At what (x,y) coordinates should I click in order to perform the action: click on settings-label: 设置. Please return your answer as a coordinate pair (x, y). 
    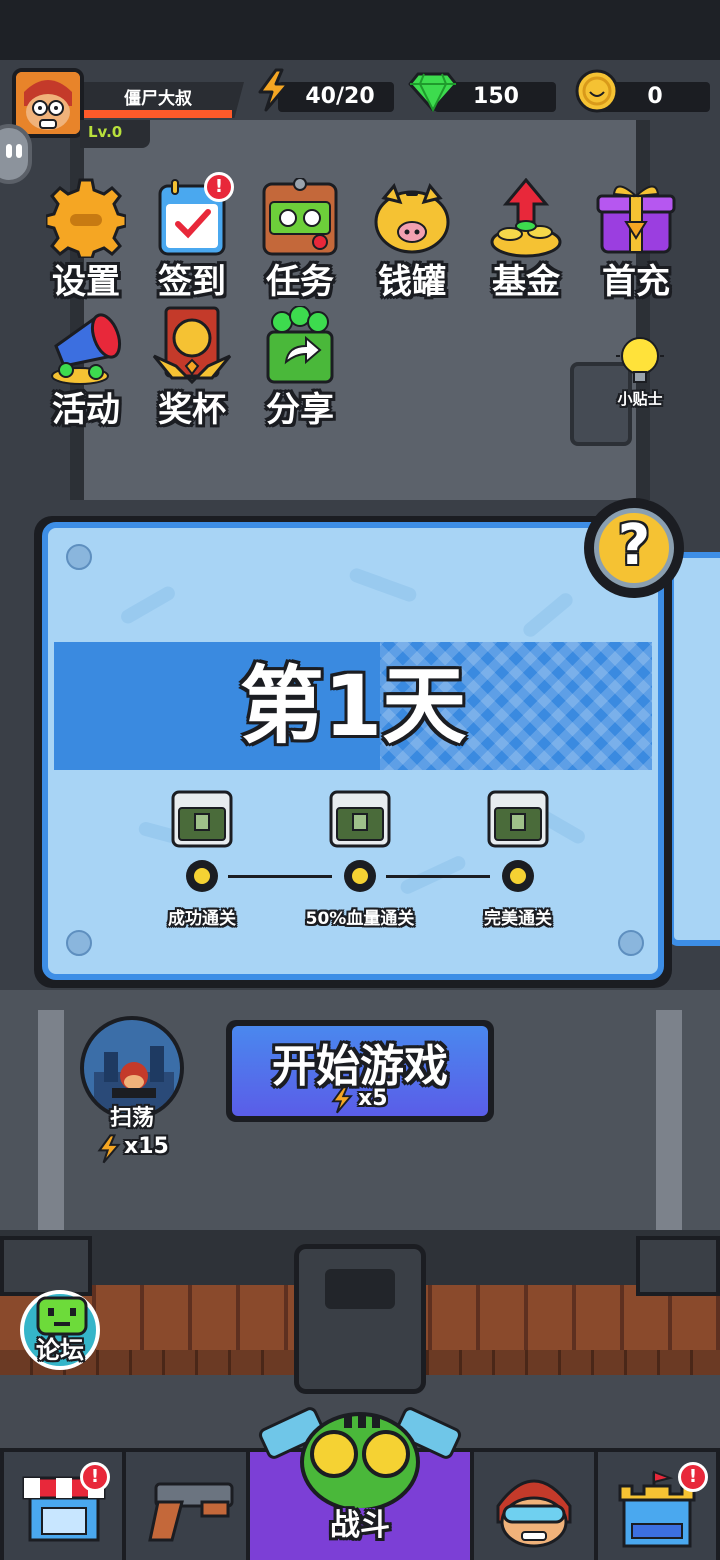
    Looking at the image, I should click on (86, 282).